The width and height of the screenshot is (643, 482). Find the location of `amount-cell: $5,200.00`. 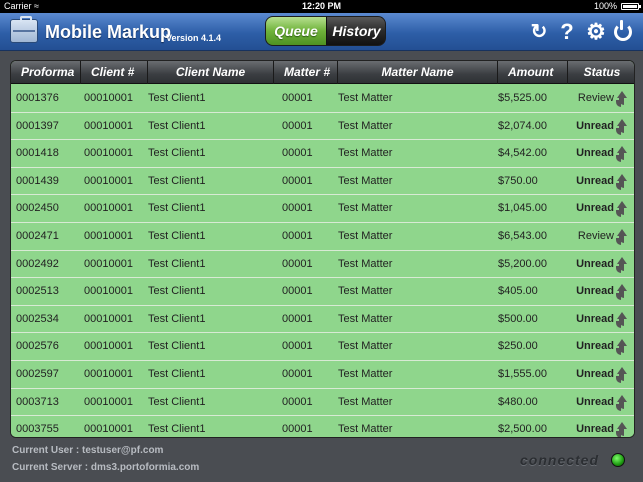

amount-cell: $5,200.00 is located at coordinates (522, 263).